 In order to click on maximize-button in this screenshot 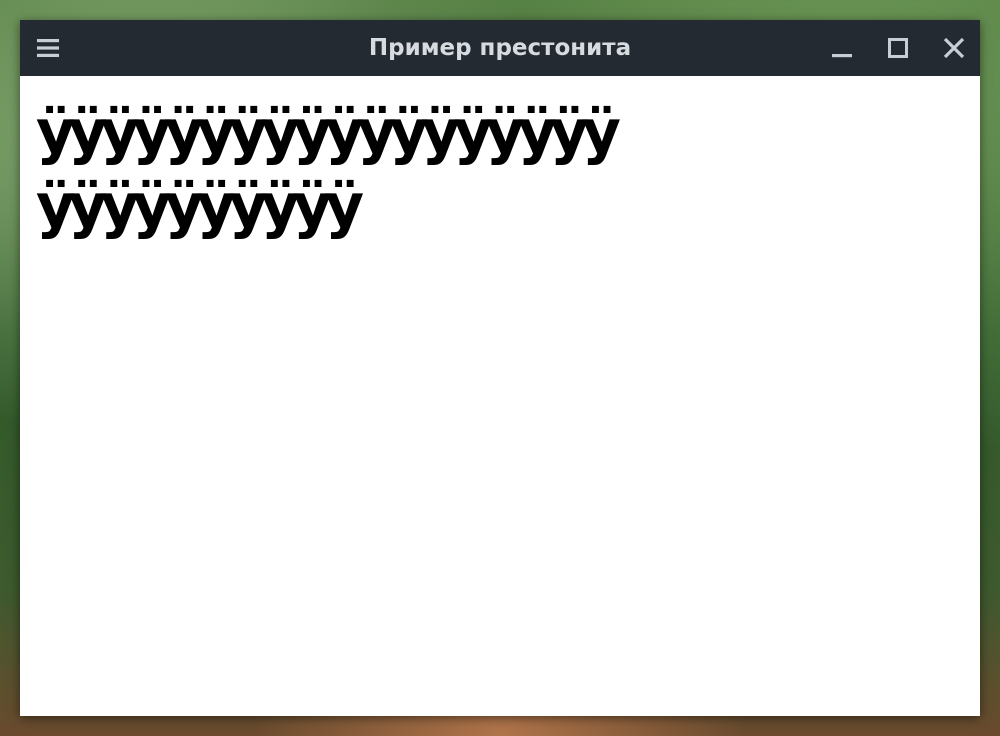, I will do `click(898, 48)`.